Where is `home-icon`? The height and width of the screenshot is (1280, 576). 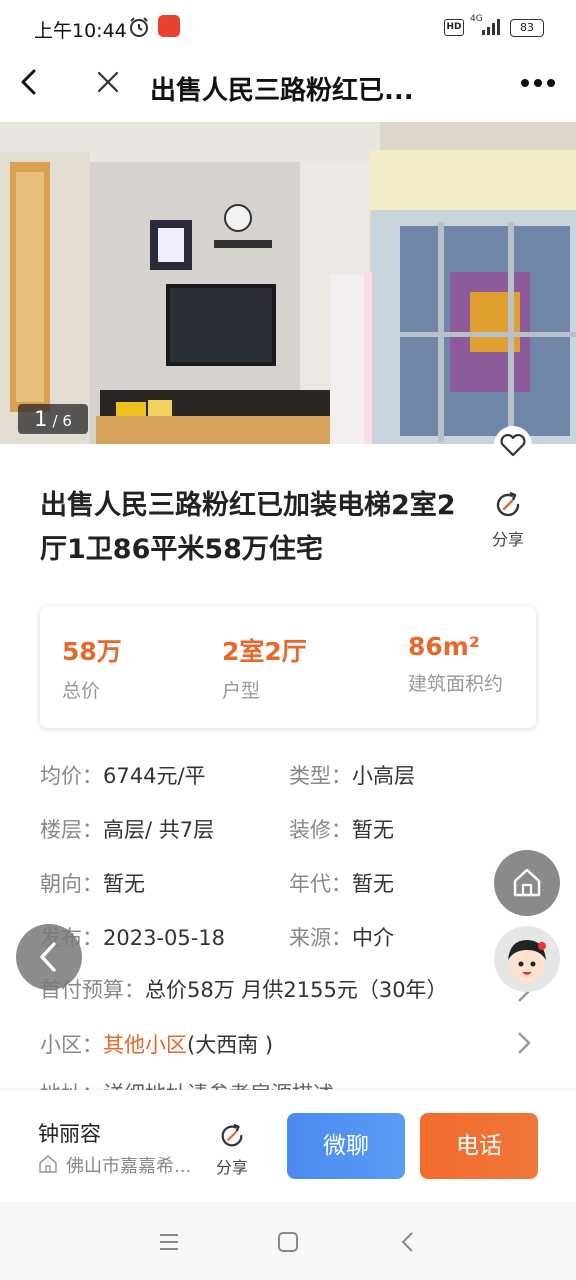 home-icon is located at coordinates (527, 882).